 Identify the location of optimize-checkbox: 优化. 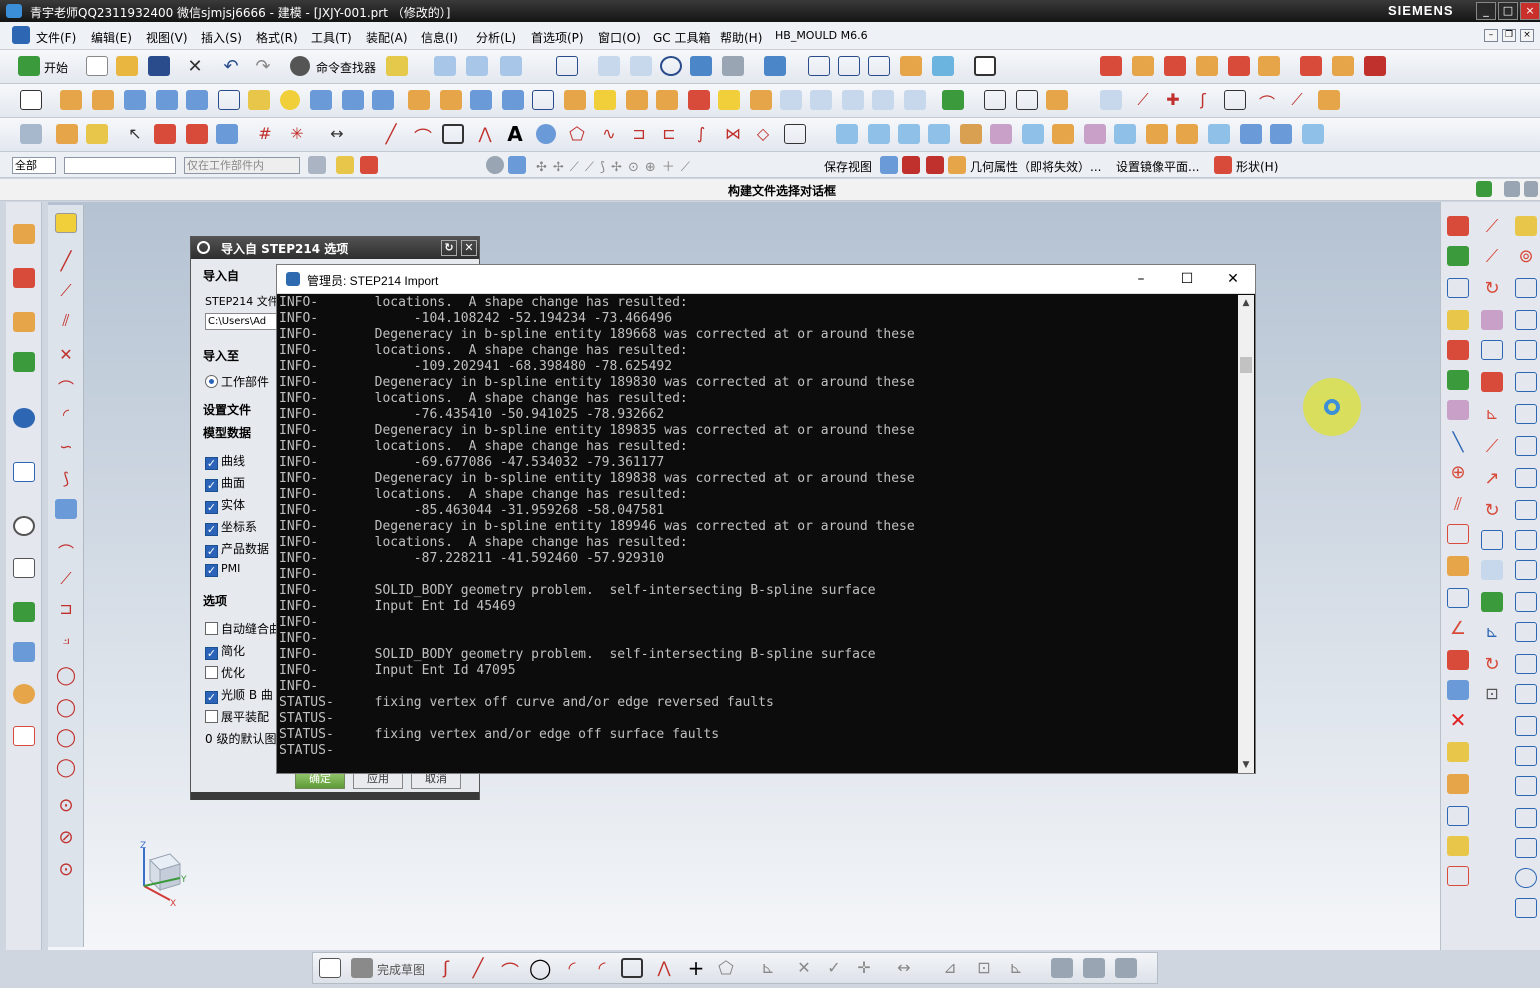
(225, 672).